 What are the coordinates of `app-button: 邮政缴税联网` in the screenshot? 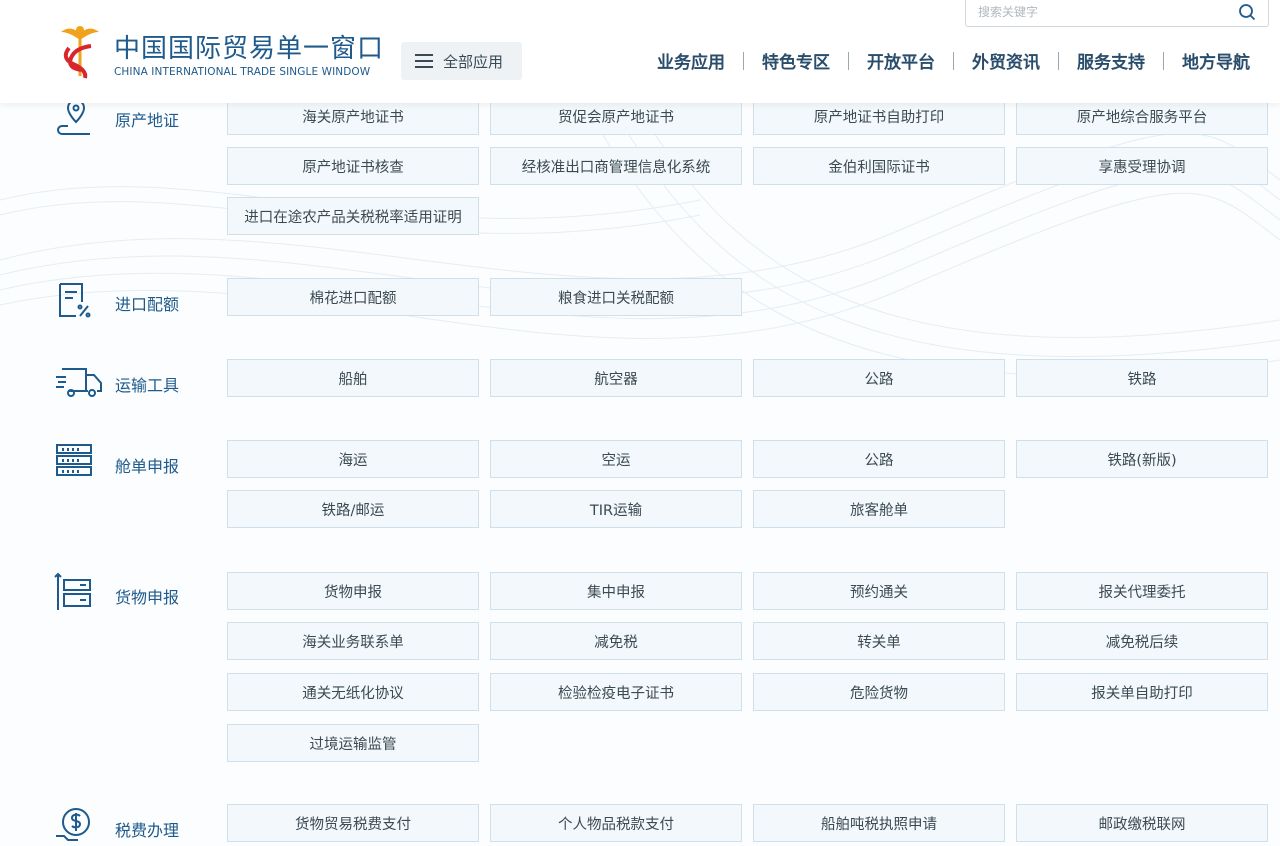 It's located at (1142, 823).